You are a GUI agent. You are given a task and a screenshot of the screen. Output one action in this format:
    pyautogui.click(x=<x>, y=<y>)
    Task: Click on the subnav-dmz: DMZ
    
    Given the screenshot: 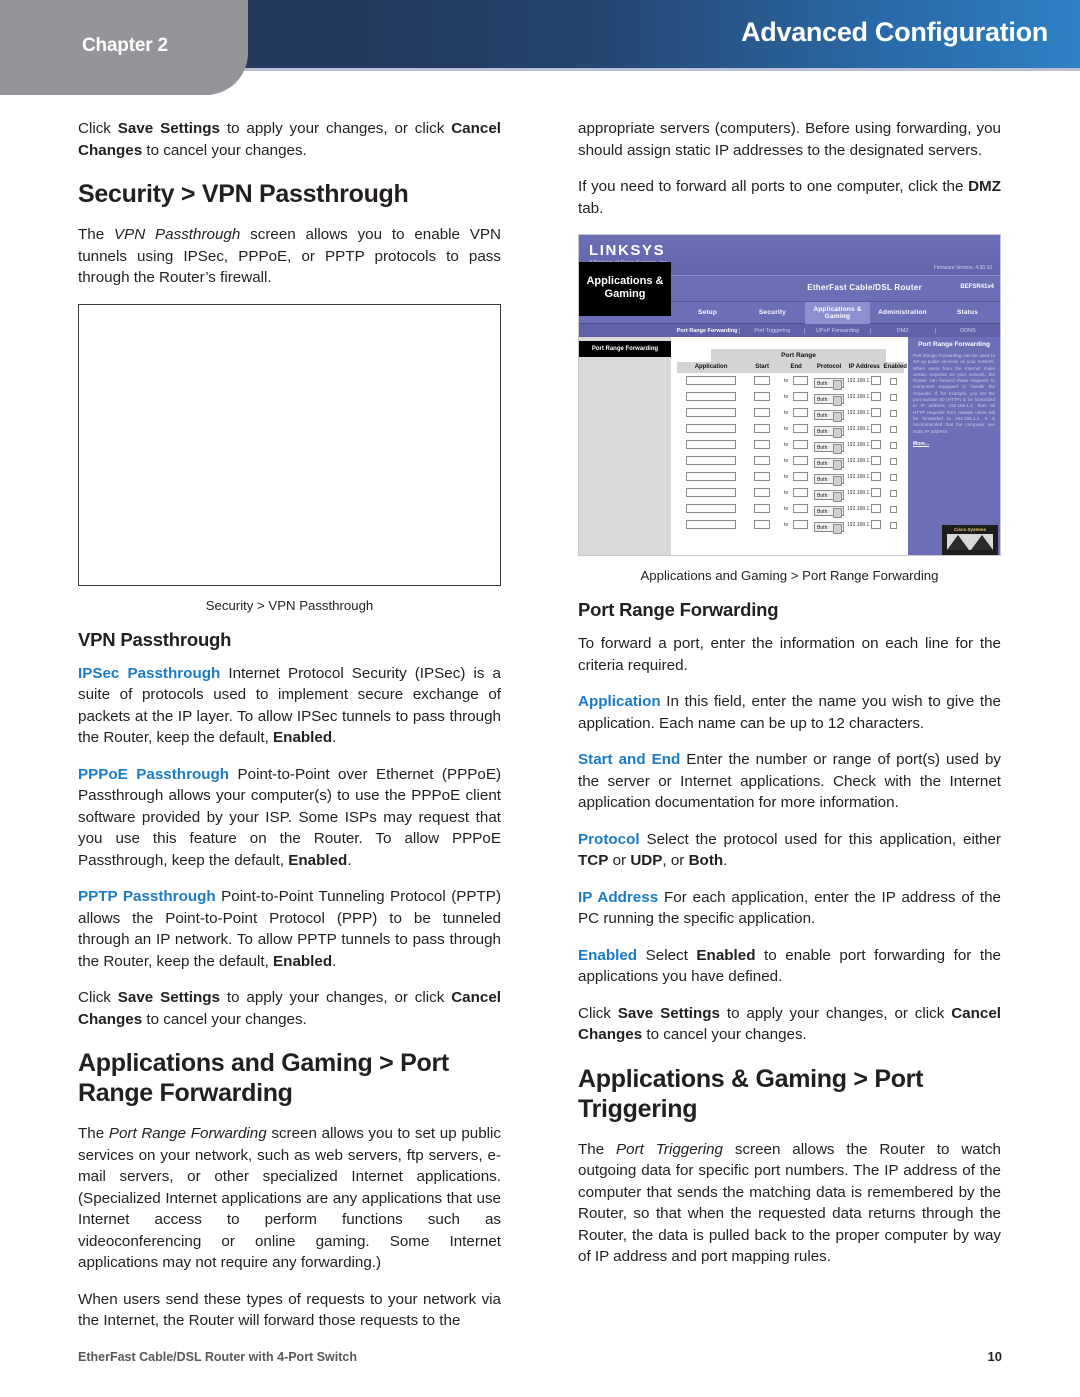 What is the action you would take?
    pyautogui.click(x=903, y=330)
    